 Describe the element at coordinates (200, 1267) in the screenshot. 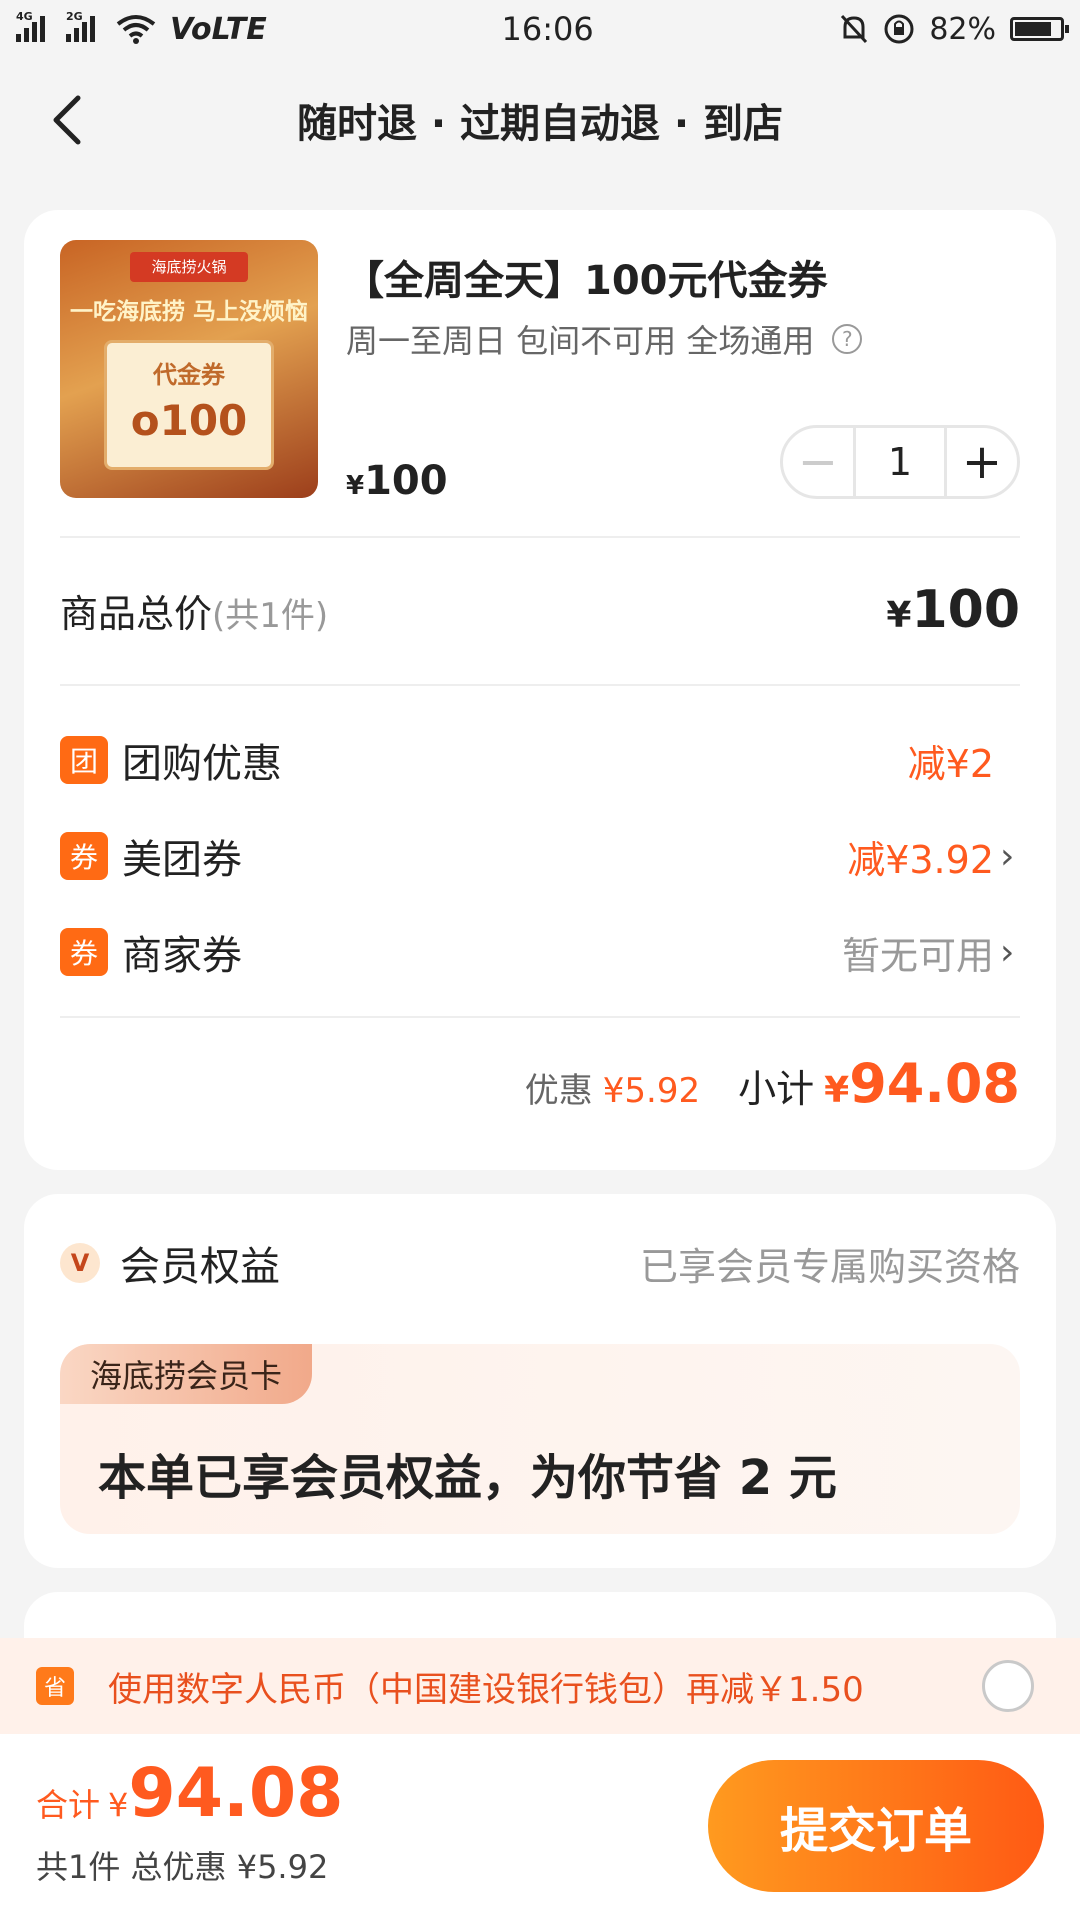

I see `member-title: 会员权益` at that location.